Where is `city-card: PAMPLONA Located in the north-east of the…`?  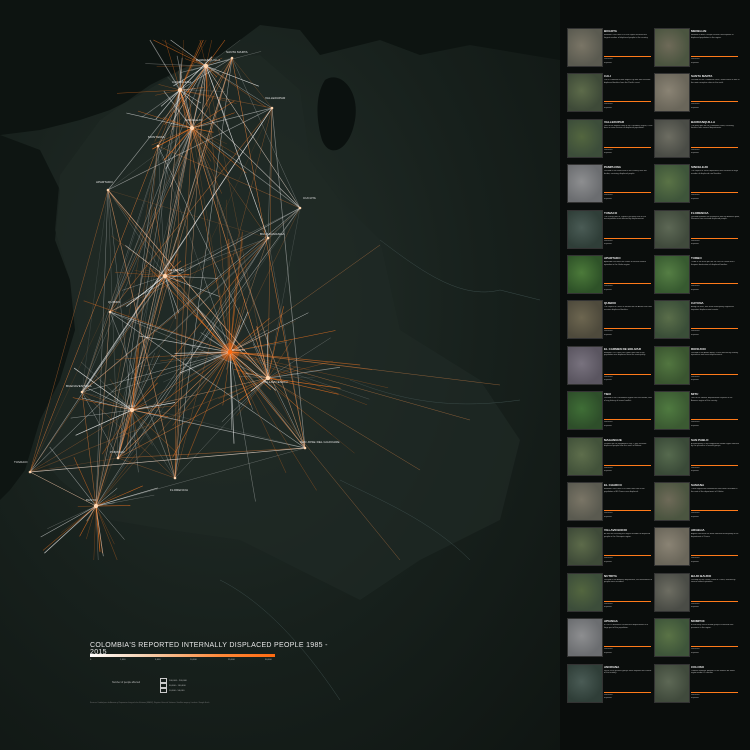
city-card: PAMPLONA Located in the north-east of the… is located at coordinates (610, 184).